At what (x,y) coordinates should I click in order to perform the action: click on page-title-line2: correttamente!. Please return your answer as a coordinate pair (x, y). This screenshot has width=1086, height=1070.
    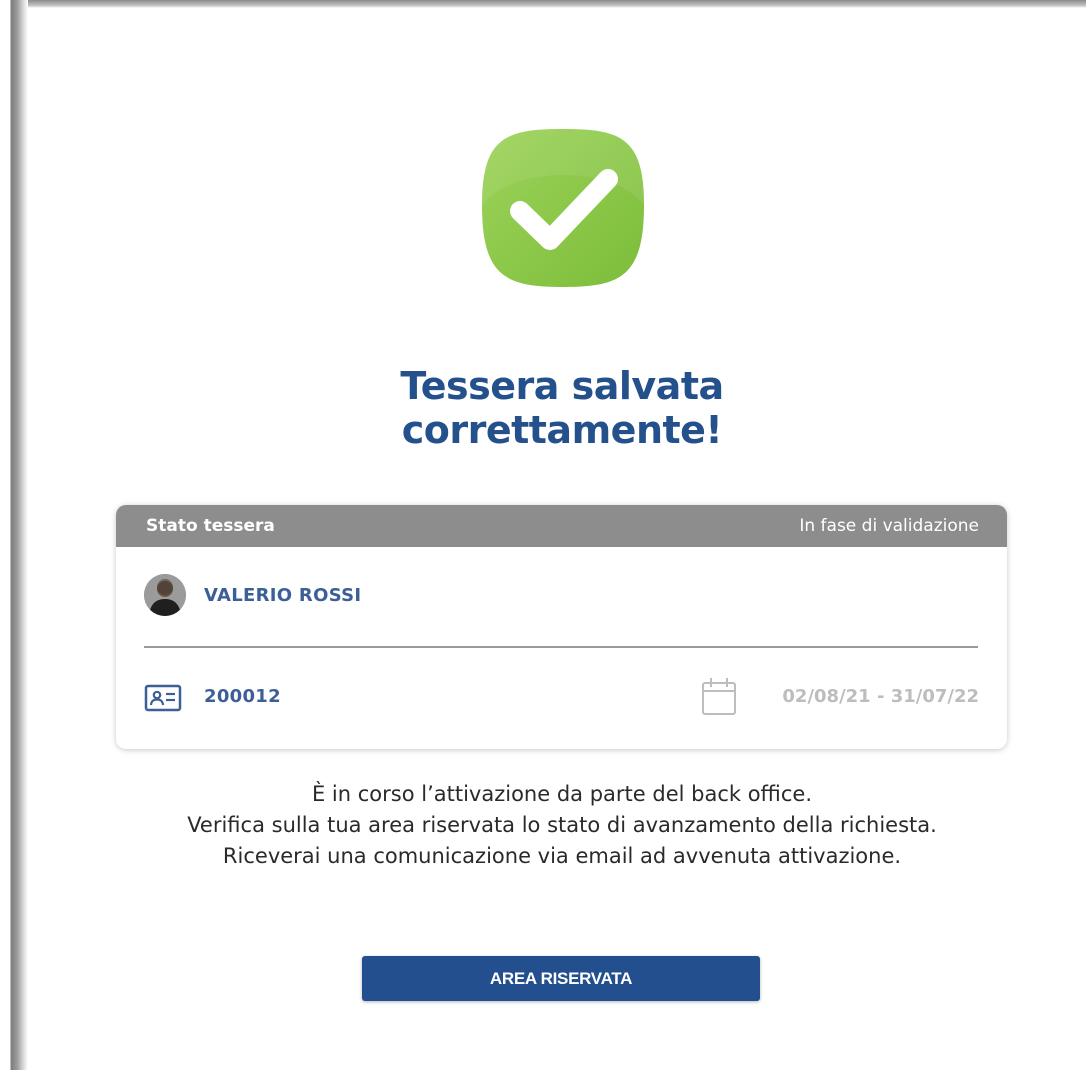
    Looking at the image, I should click on (562, 430).